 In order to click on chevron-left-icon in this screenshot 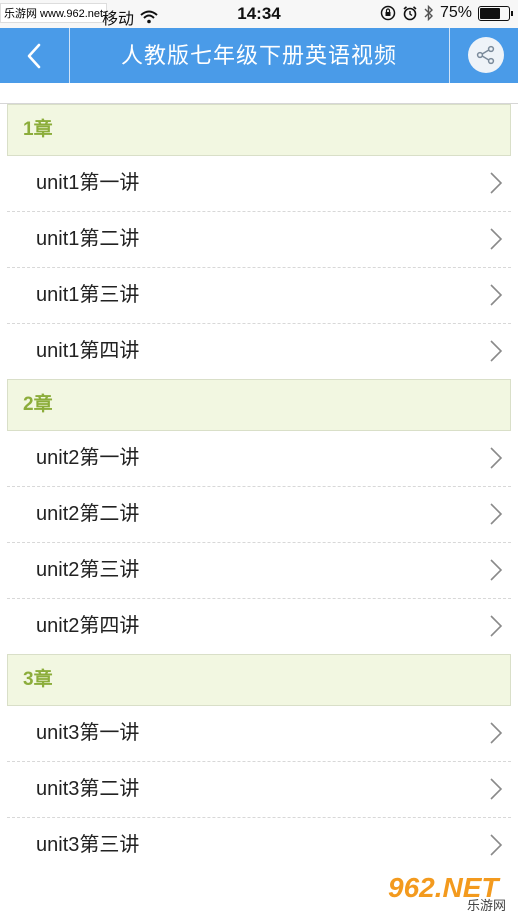, I will do `click(34, 55)`.